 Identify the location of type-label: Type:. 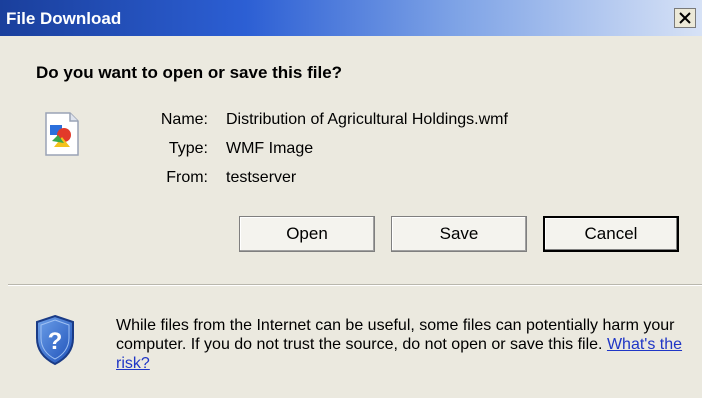
(188, 148).